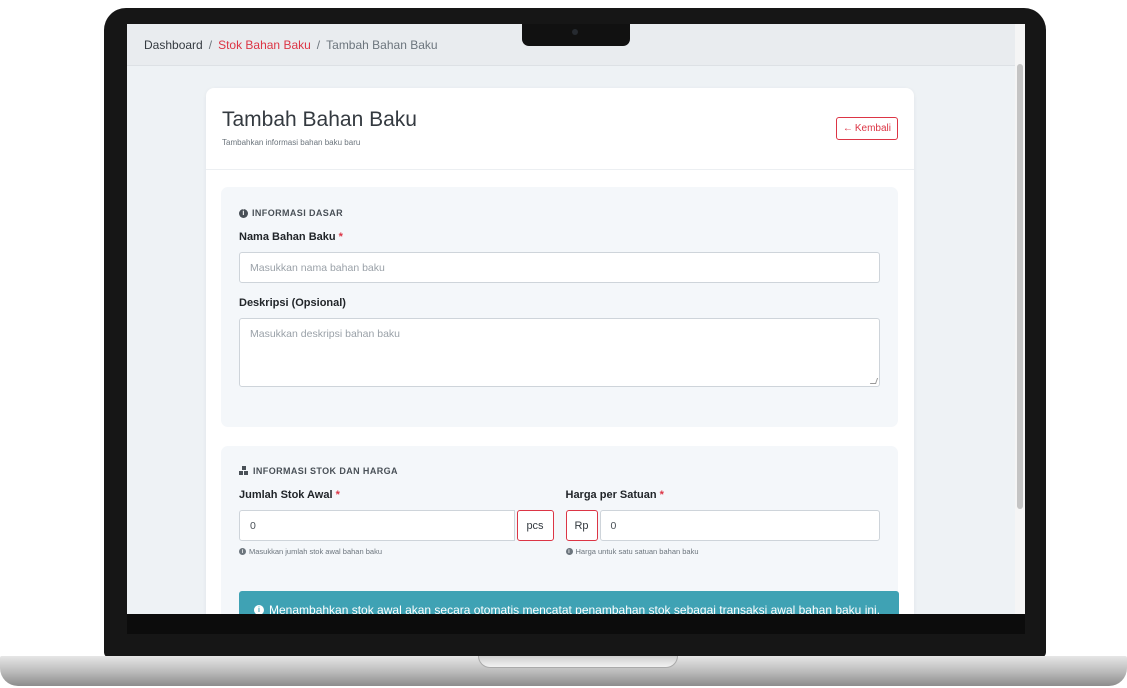 The height and width of the screenshot is (688, 1127). I want to click on description-placeholder: Masukkan deskripsi bahan baku, so click(325, 334).